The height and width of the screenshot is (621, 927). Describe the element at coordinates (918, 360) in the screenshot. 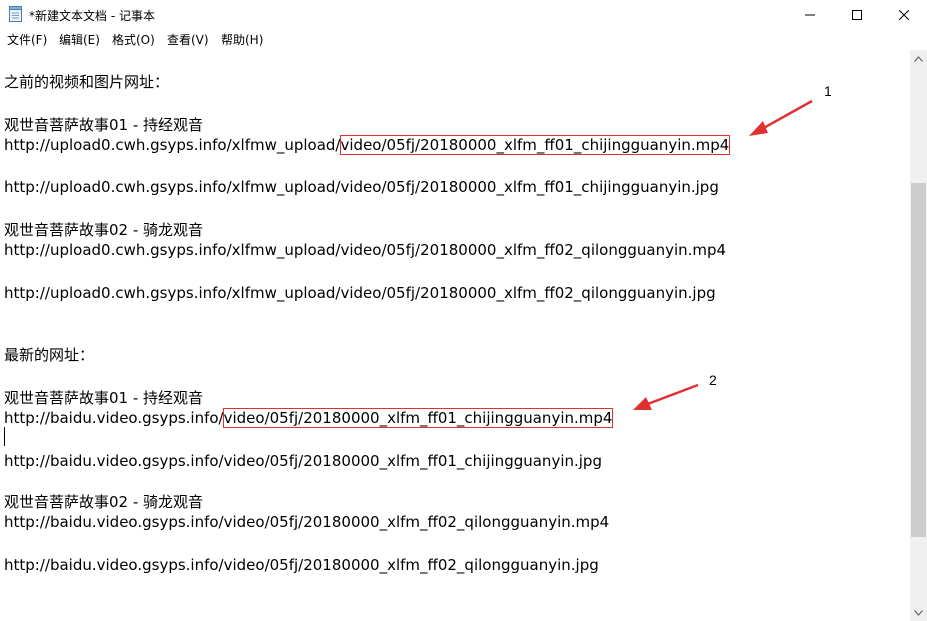

I see `scroll-thumb` at that location.